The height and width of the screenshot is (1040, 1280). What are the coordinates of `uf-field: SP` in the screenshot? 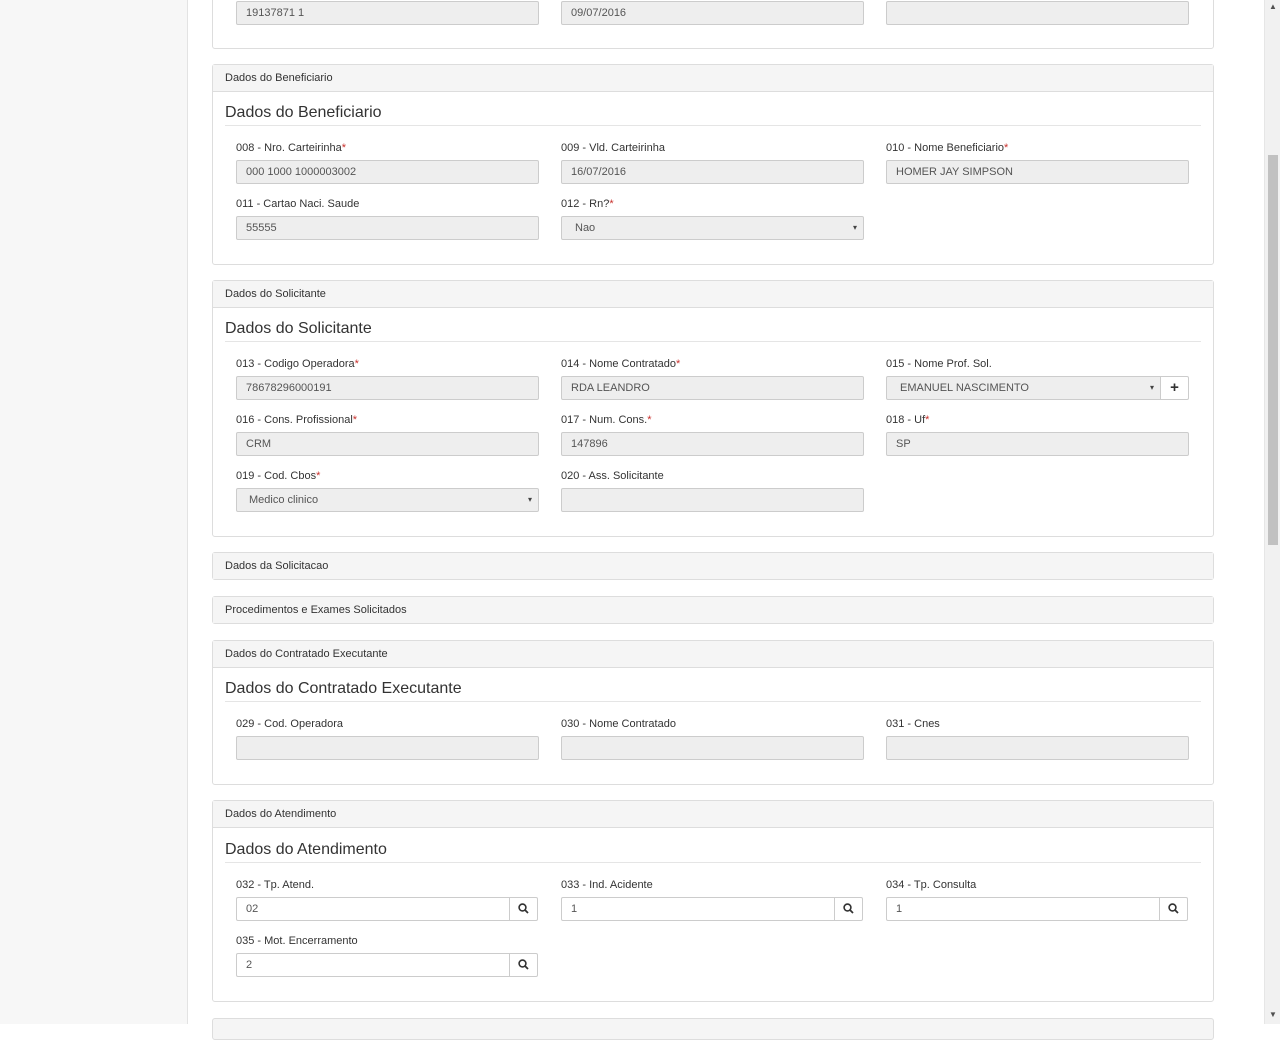 It's located at (1037, 444).